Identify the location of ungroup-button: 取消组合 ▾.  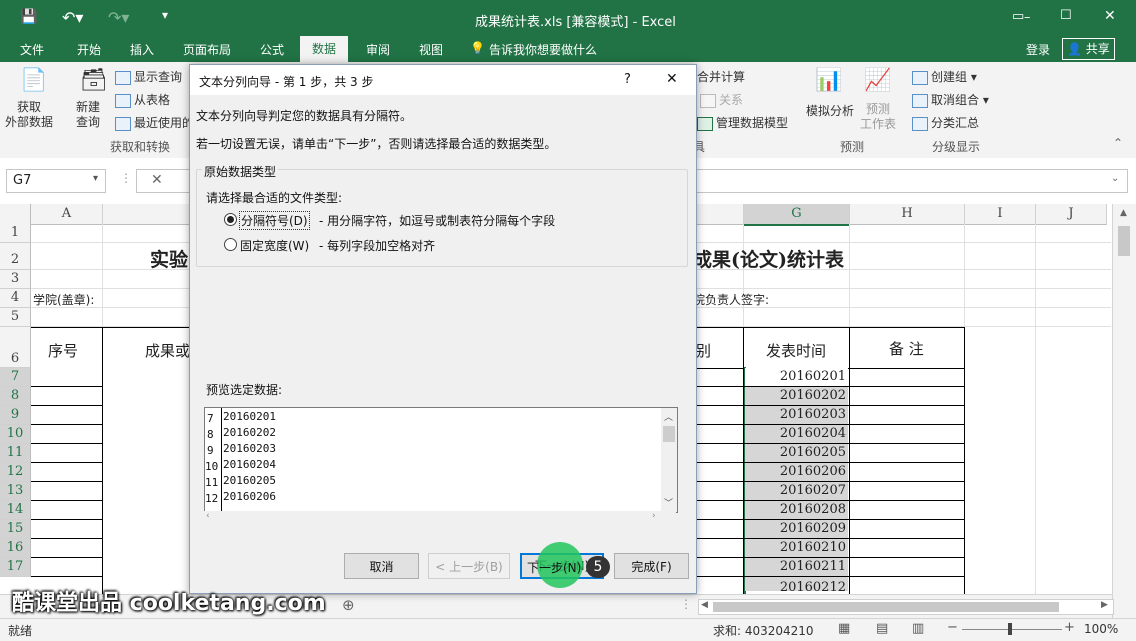
(950, 99).